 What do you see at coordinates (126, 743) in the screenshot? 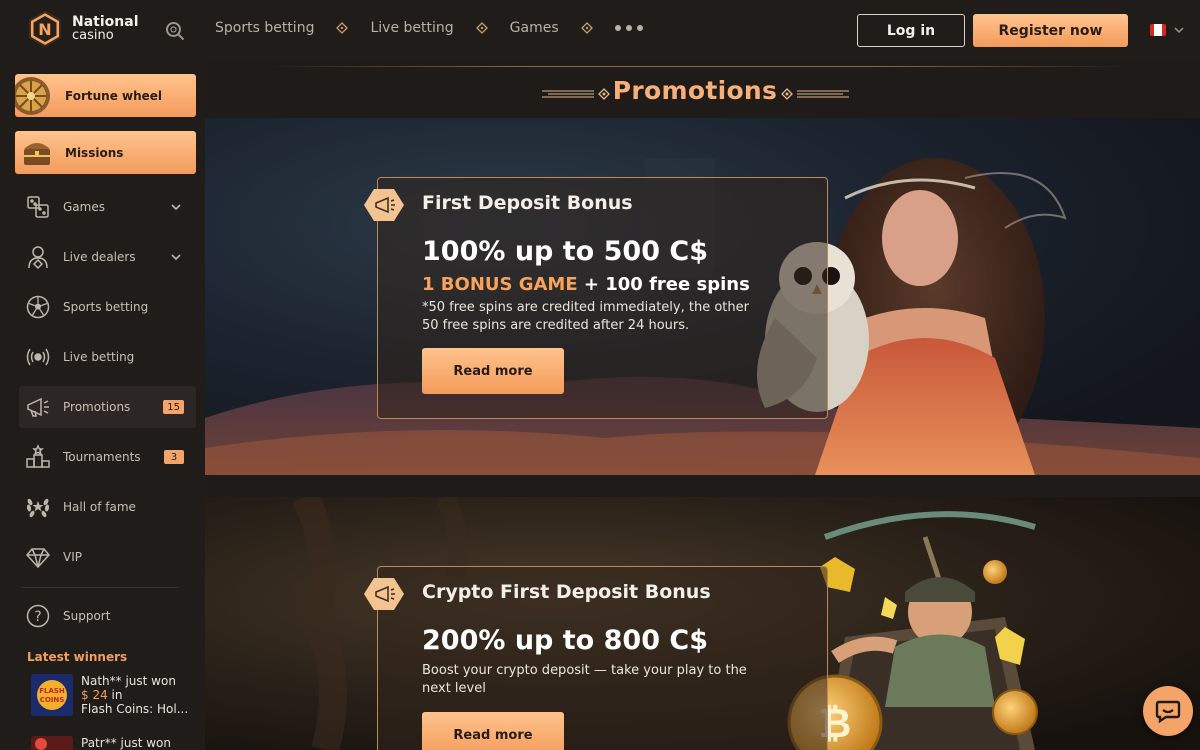
I see `winner-name: Patr** just won` at bounding box center [126, 743].